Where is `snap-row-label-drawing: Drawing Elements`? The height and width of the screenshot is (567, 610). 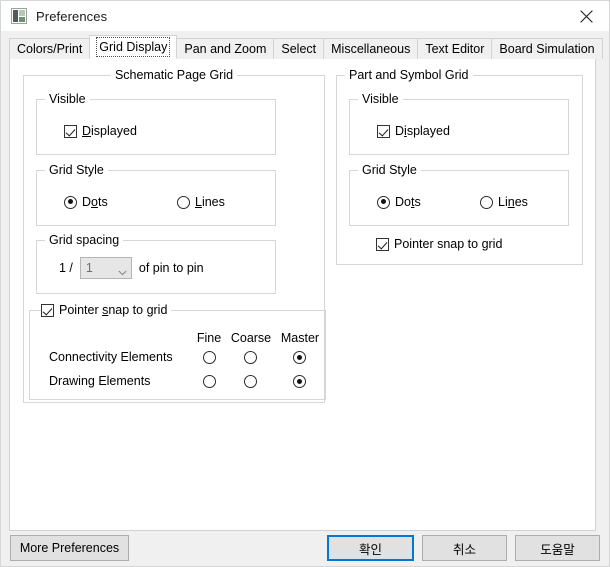
snap-row-label-drawing: Drawing Elements is located at coordinates (100, 381).